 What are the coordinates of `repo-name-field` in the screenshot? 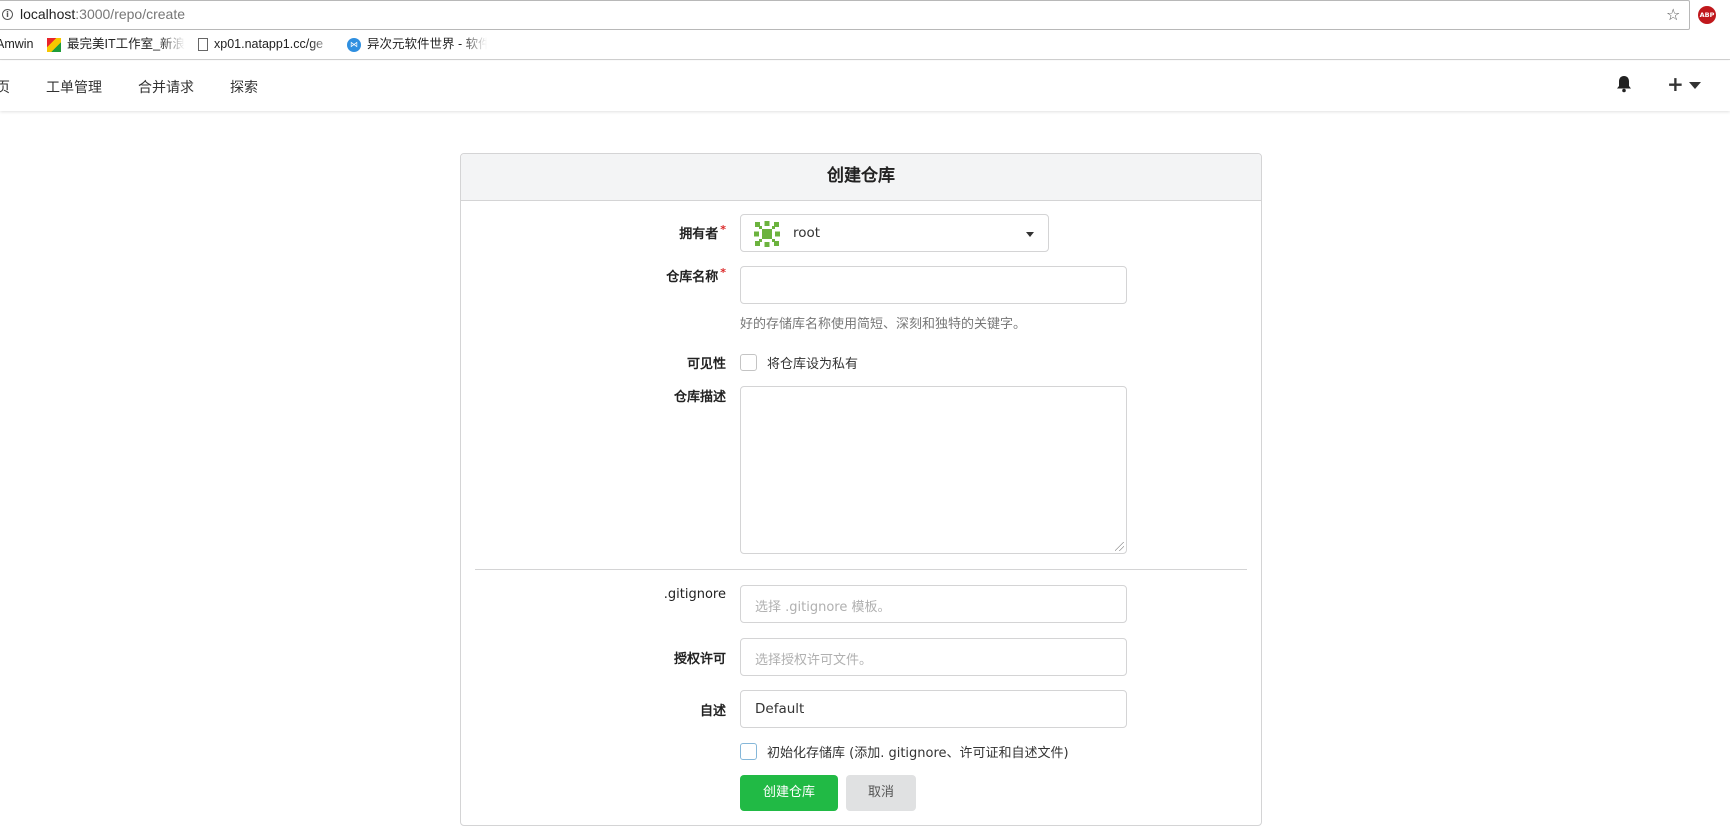 It's located at (933, 285).